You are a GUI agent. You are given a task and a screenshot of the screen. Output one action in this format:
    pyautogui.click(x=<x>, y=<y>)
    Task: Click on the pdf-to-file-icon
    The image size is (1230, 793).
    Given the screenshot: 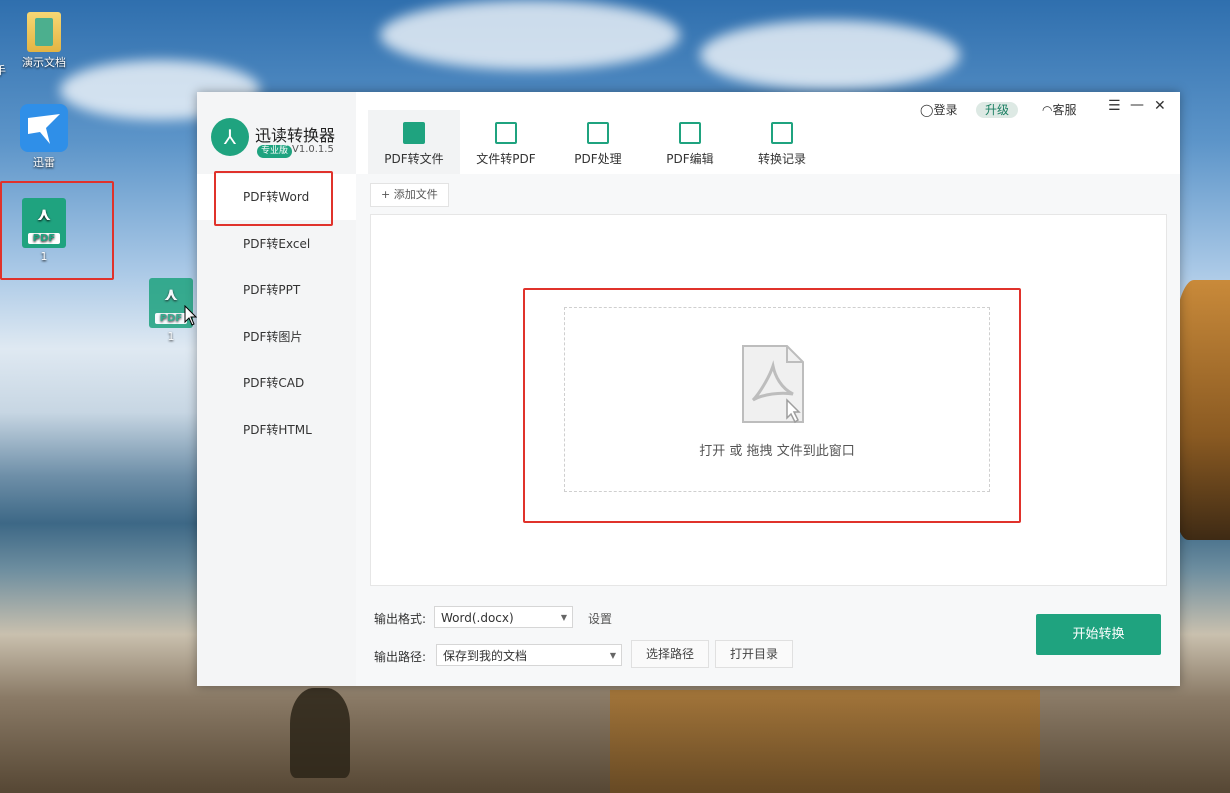 What is the action you would take?
    pyautogui.click(x=414, y=133)
    